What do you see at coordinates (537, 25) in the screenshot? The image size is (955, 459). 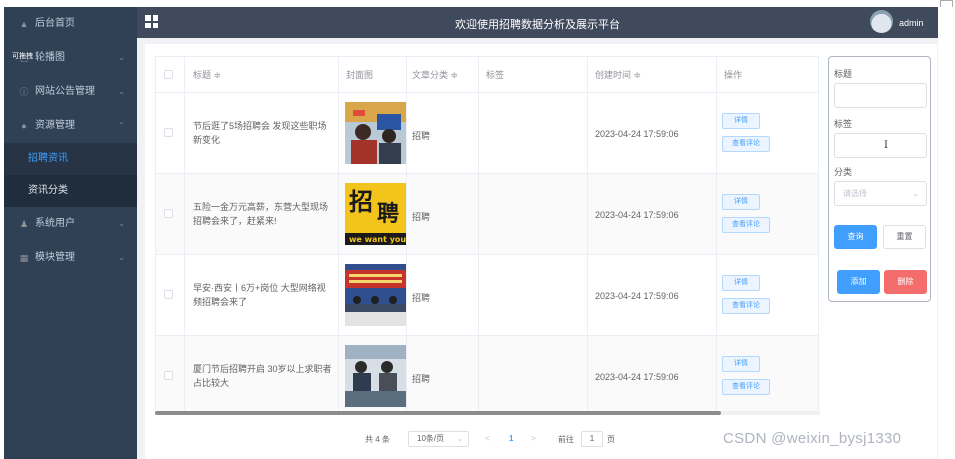 I see `page-title: 欢迎使用招聘数据分析及展示平台` at bounding box center [537, 25].